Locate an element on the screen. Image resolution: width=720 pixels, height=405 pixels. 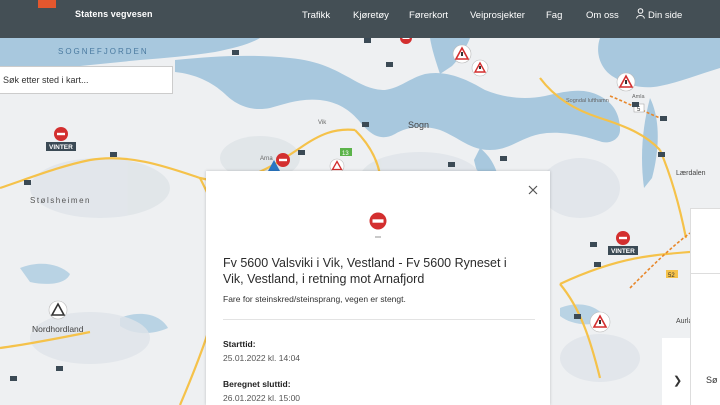
road-shield-13: 13 is located at coordinates (346, 152).